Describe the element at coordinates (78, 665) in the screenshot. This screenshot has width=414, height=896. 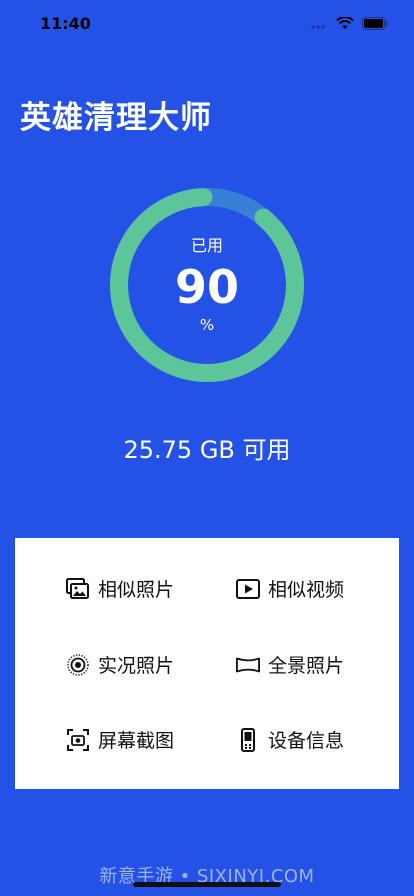
I see `live-photo-icon` at that location.